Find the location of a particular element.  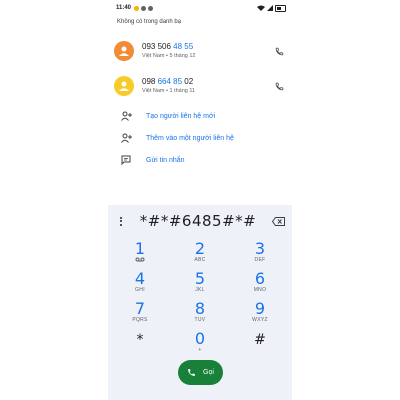

call-button-main: Gọi is located at coordinates (200, 372).